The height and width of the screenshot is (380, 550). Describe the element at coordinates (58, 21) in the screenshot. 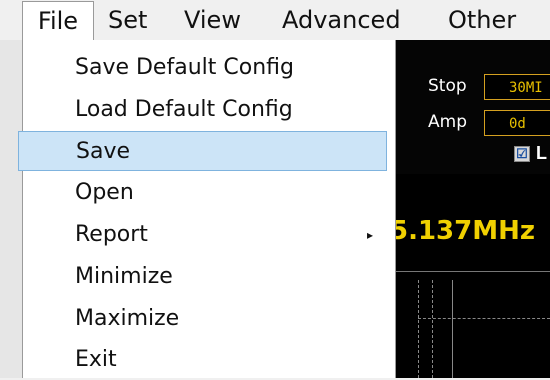

I see `menu-file: File` at that location.